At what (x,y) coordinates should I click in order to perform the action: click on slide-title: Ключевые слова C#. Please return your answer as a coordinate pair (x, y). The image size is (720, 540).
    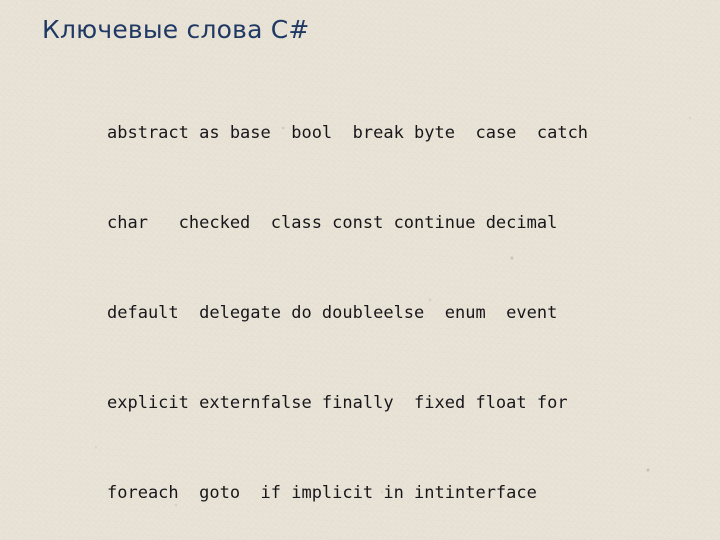
    Looking at the image, I should click on (176, 29).